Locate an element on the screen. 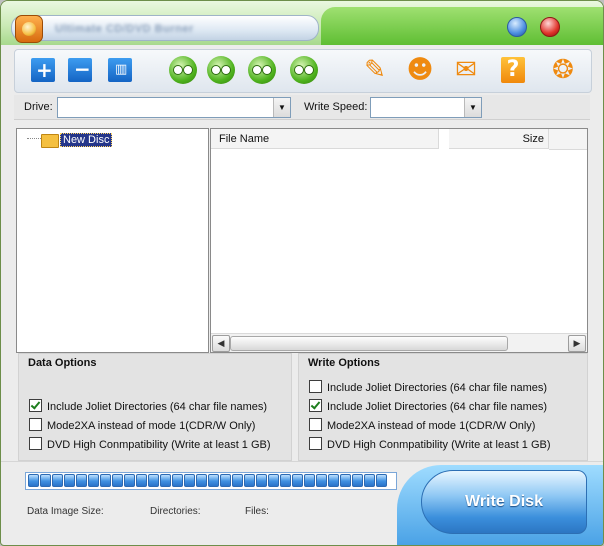 The height and width of the screenshot is (546, 604). data-image-size-label: Data Image Size: is located at coordinates (65, 511).